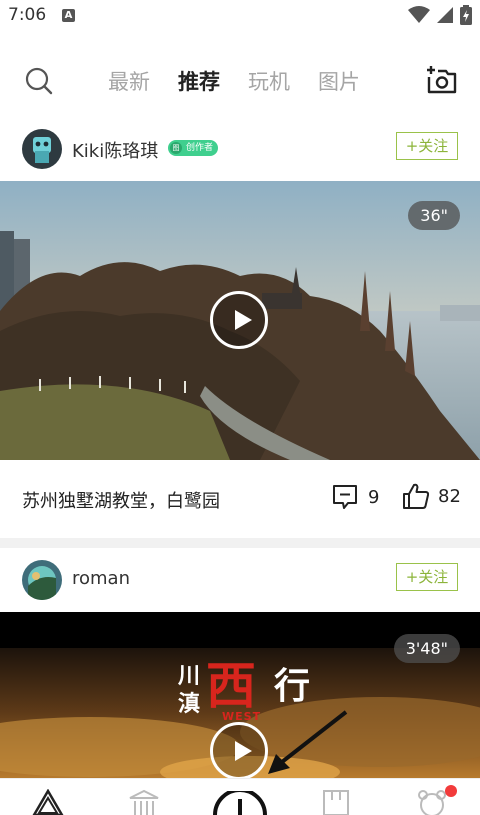 The height and width of the screenshot is (815, 480). I want to click on search-icon, so click(39, 81).